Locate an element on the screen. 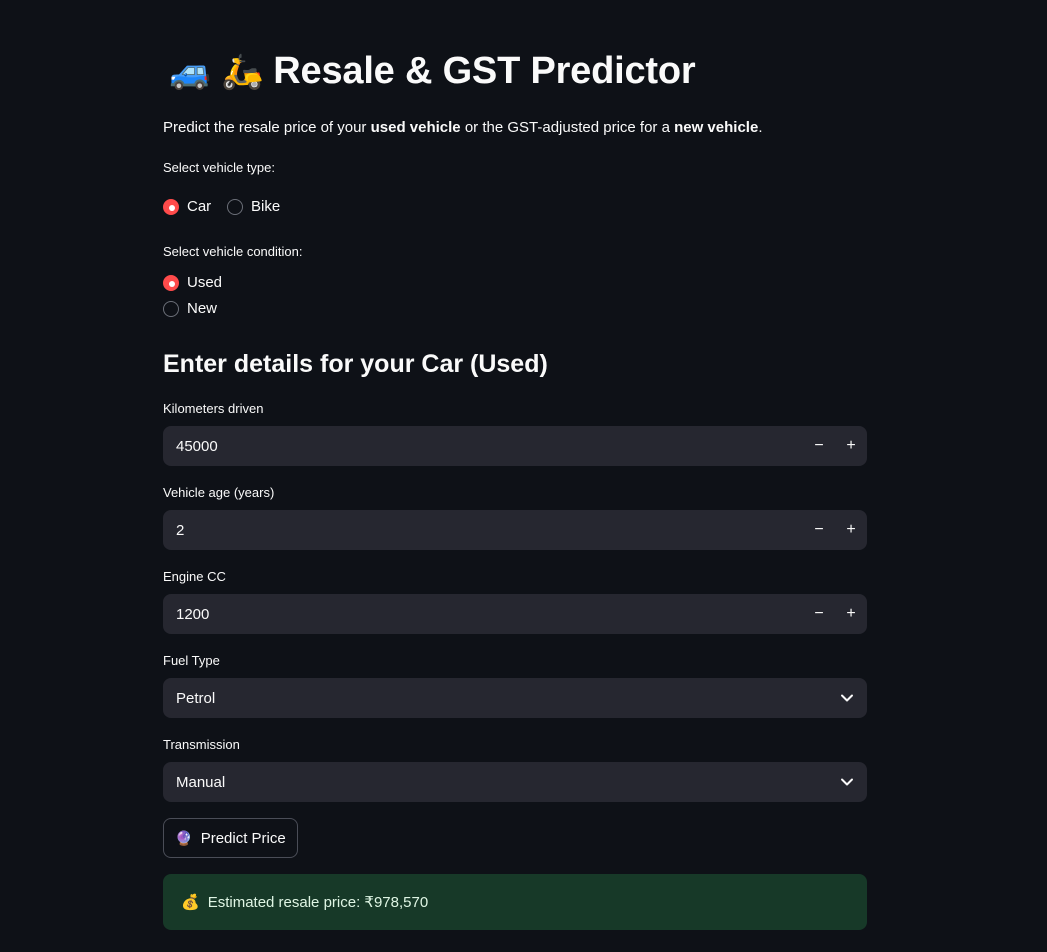  subtitle-bold-used: used vehicle is located at coordinates (415, 127).